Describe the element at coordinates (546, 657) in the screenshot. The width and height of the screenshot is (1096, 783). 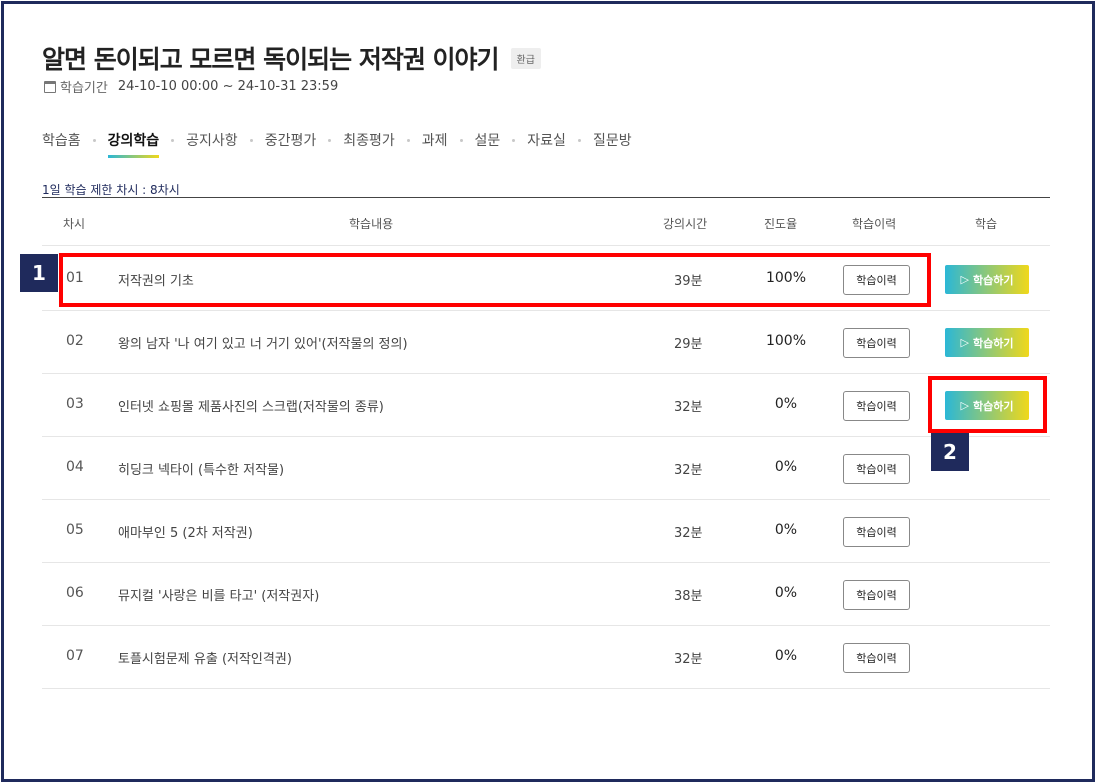
I see `table-row: 07 토플시험문제 유출 (저작인격권) 32분 0% 학습이력` at that location.